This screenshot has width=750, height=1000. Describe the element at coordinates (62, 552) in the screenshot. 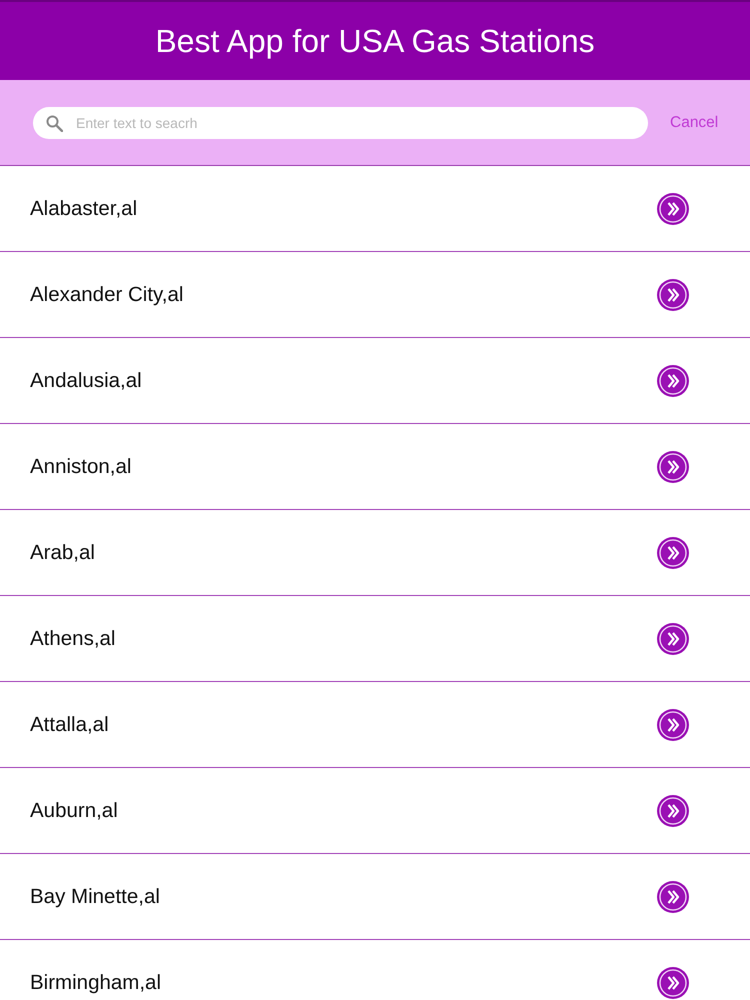

I see `city-name: Arab,al` at that location.